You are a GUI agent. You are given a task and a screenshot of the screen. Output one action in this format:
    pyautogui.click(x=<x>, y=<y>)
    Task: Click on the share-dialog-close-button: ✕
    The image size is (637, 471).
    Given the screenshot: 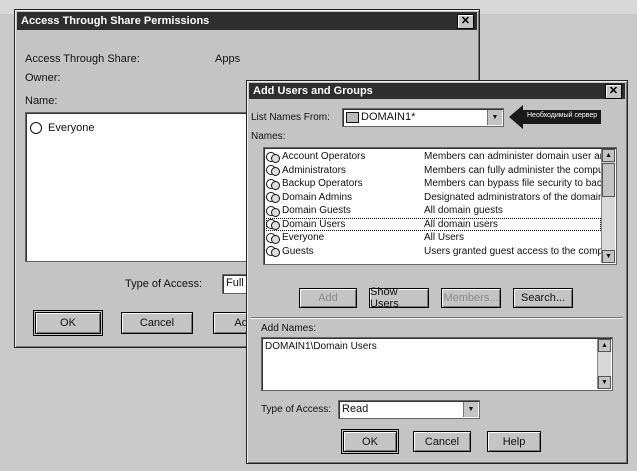 What is the action you would take?
    pyautogui.click(x=465, y=21)
    